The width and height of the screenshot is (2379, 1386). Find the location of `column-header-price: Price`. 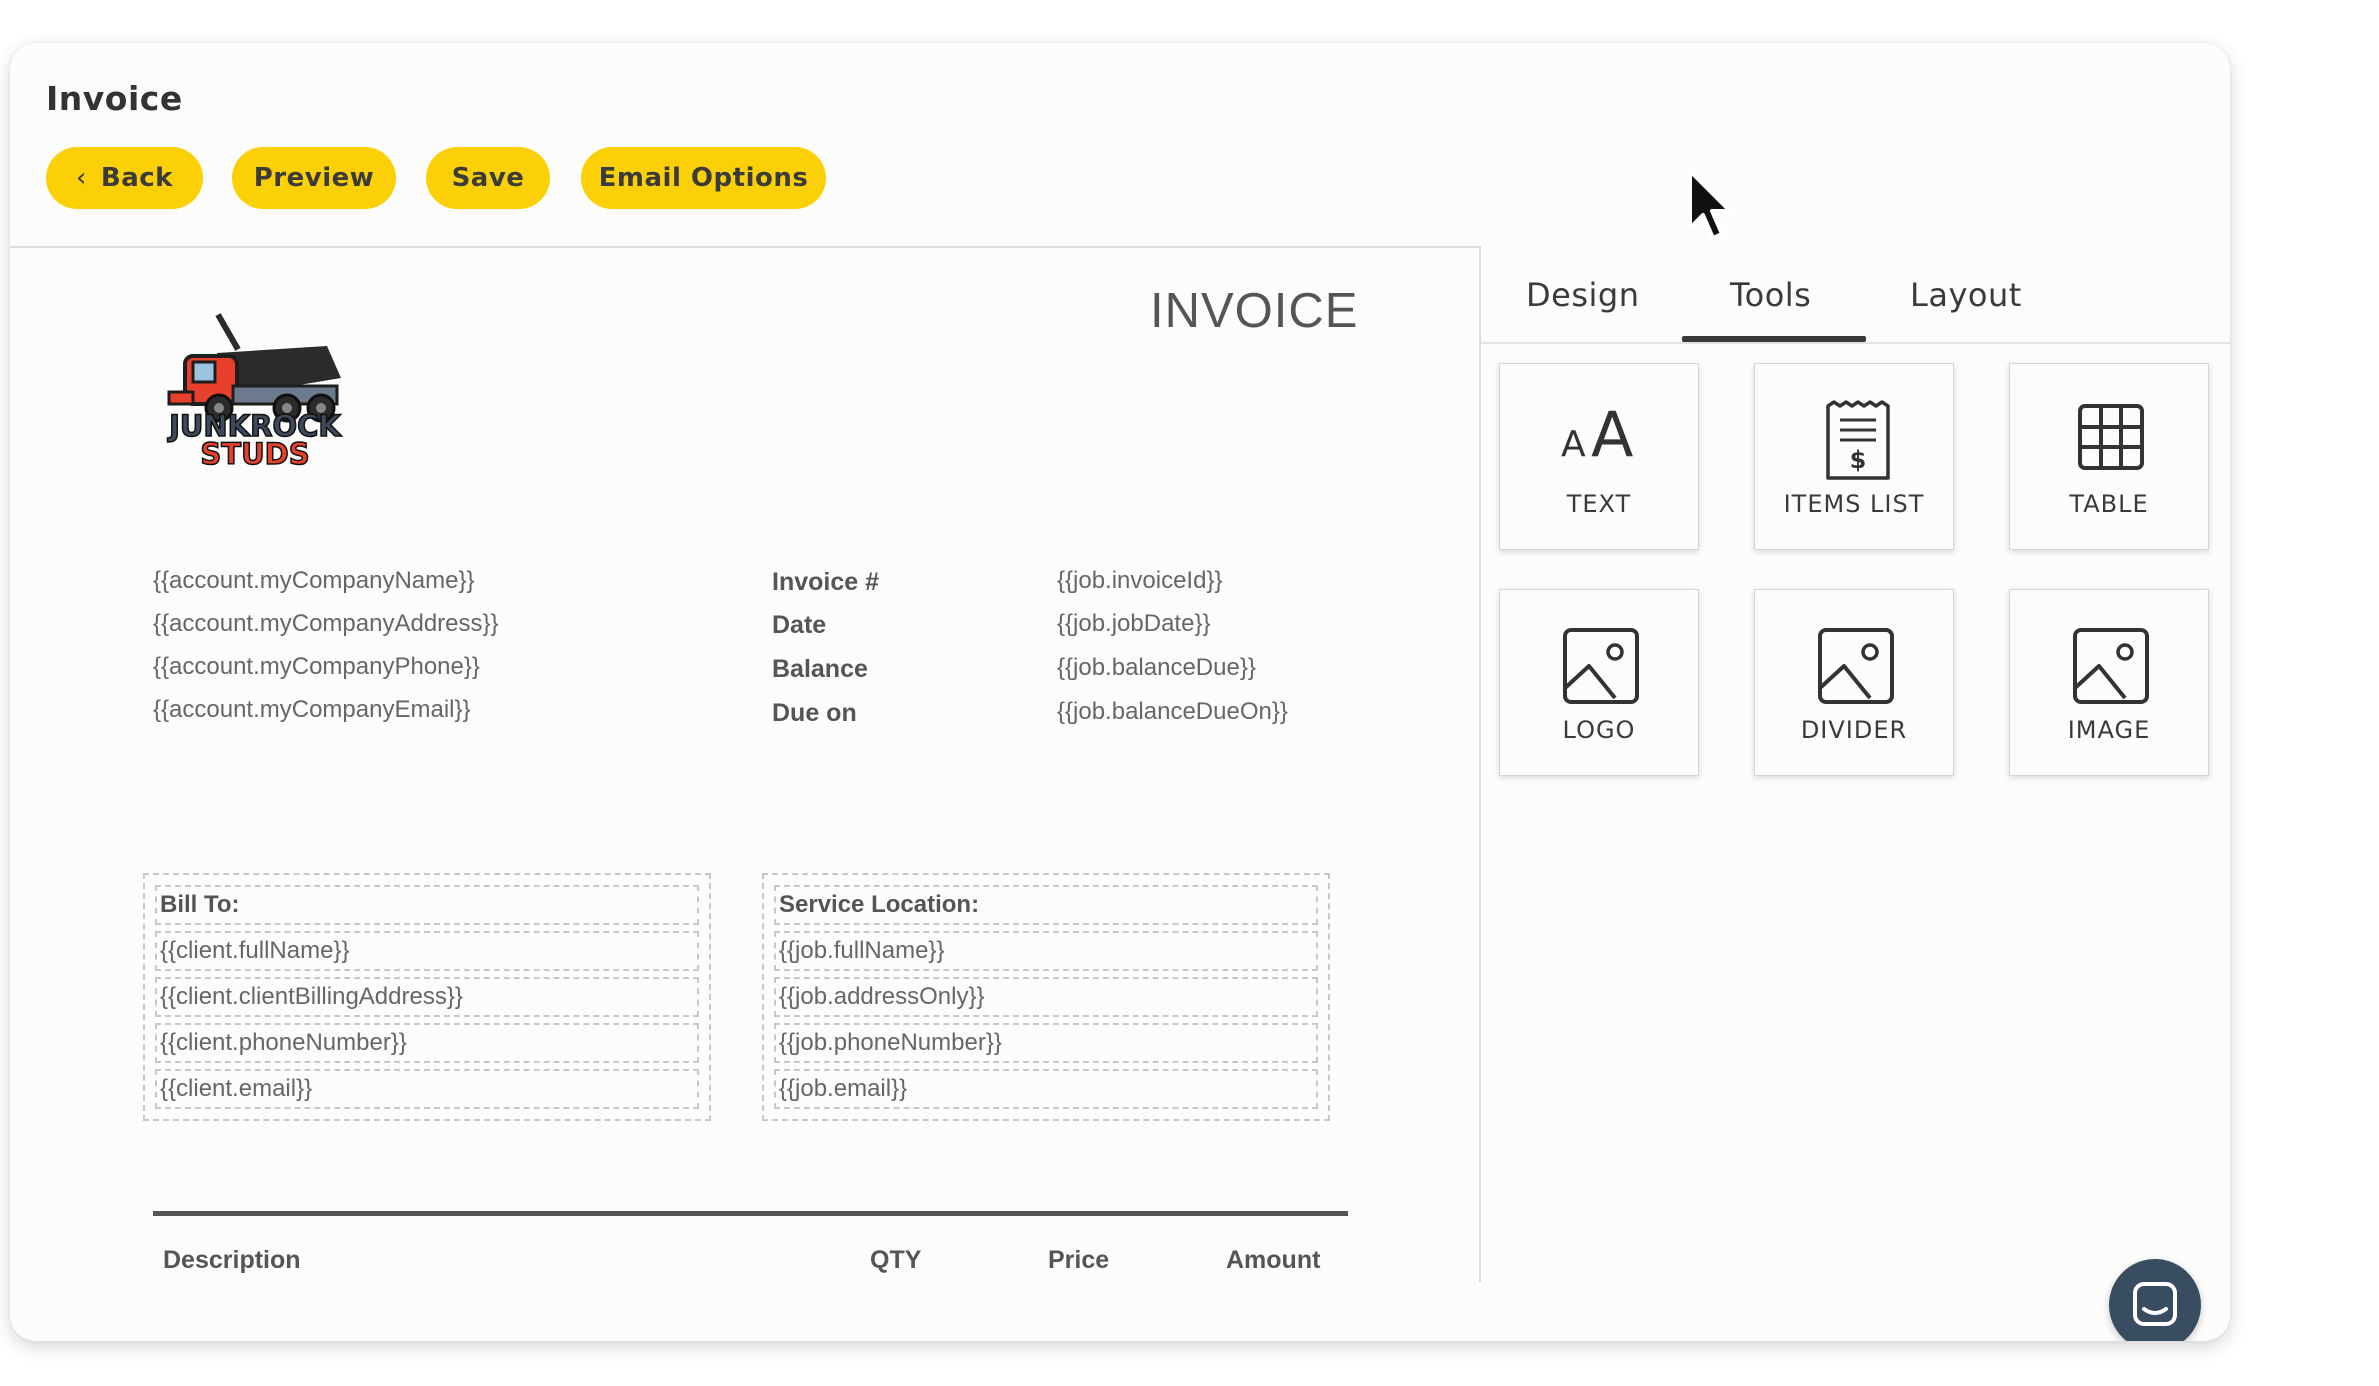

column-header-price: Price is located at coordinates (1079, 1260).